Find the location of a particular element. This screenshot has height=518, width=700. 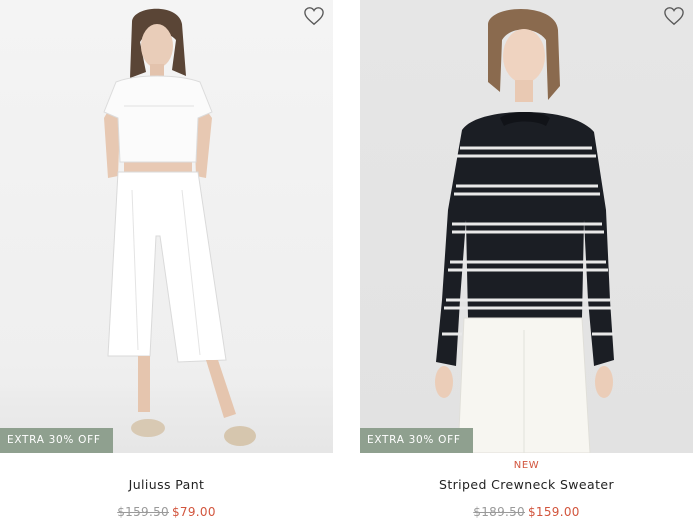

product-name: Striped Crewneck Sweater is located at coordinates (526, 484).